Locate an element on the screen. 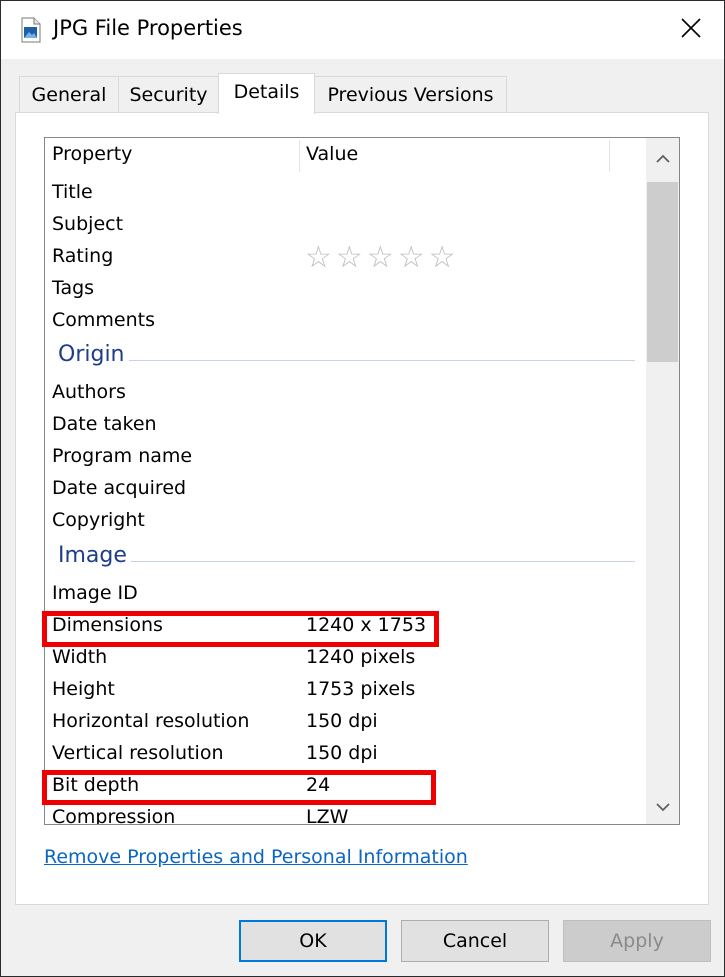 The image size is (725, 977). chevron-up-icon is located at coordinates (663, 158).